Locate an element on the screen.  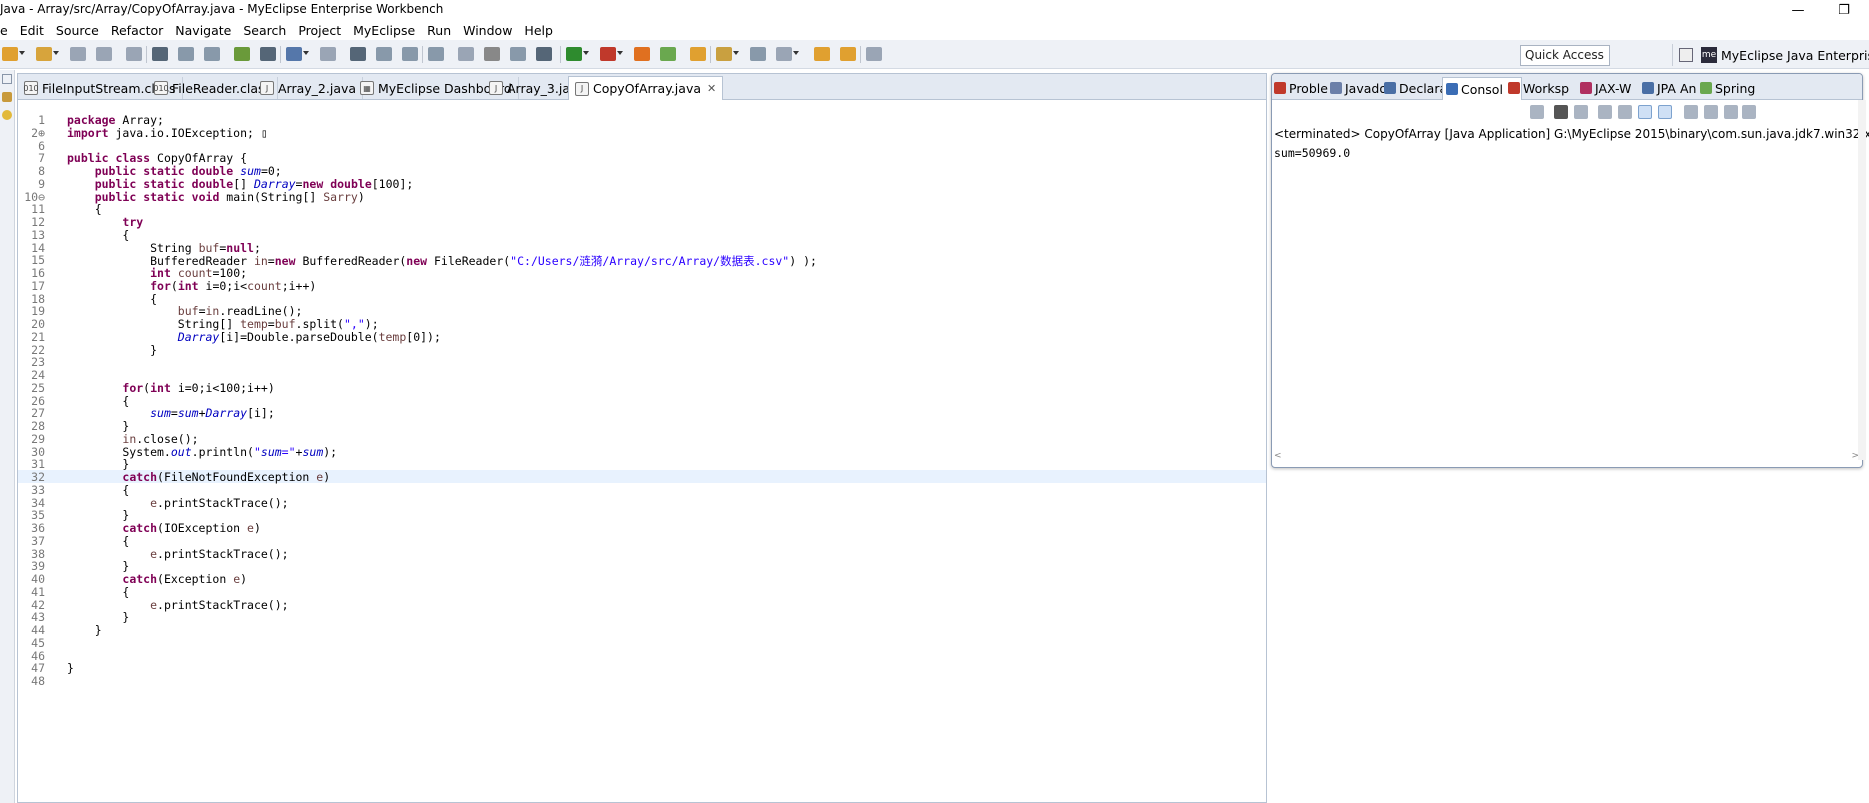
code-line: 19 buf=in.readLine(); is located at coordinates (642, 311).